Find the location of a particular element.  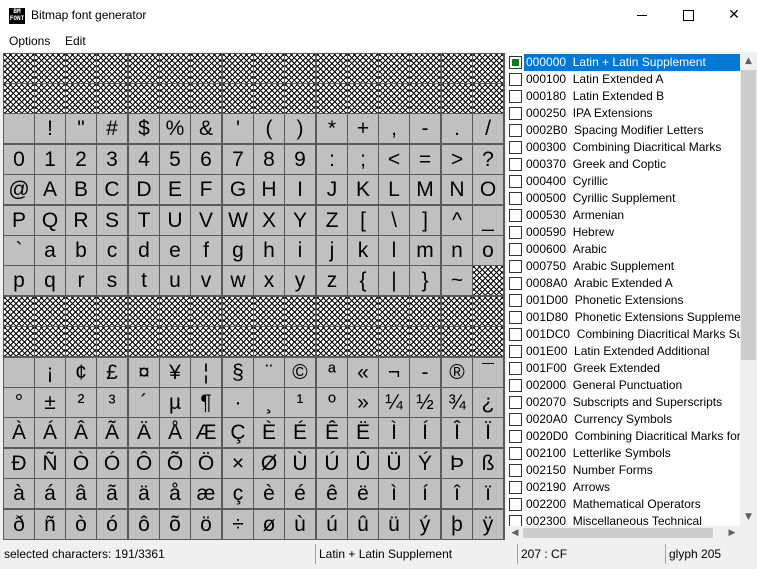

glyph-cell: ¸ is located at coordinates (269, 402).